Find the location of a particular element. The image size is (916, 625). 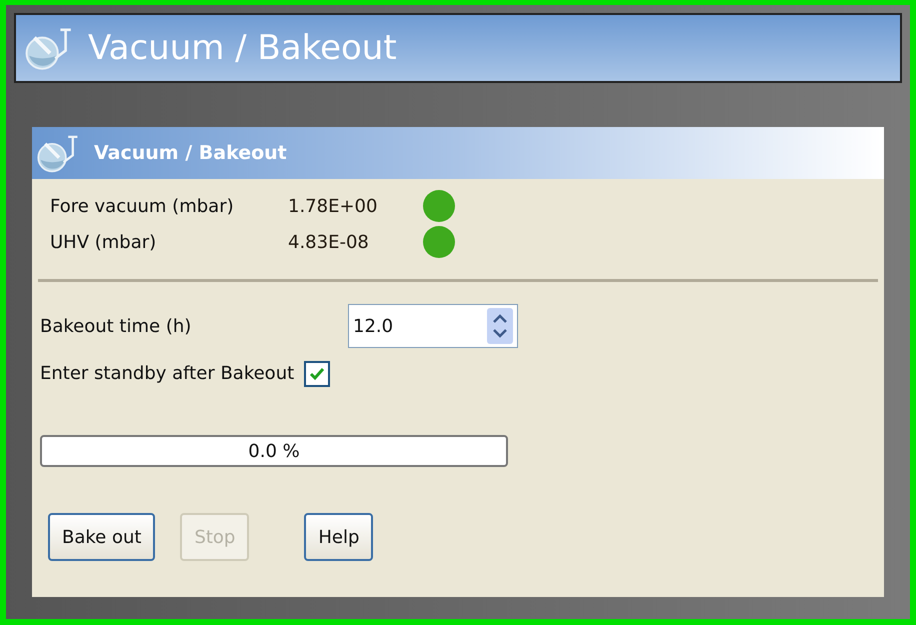

dialog-button: Help is located at coordinates (339, 537).